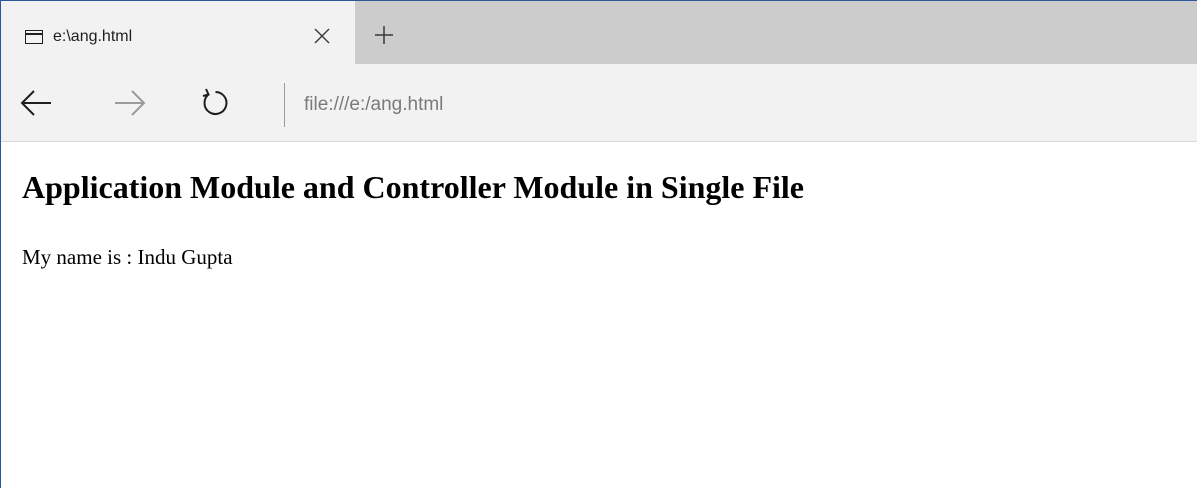 The height and width of the screenshot is (488, 1197). Describe the element at coordinates (37, 102) in the screenshot. I see `back-arrow-icon` at that location.